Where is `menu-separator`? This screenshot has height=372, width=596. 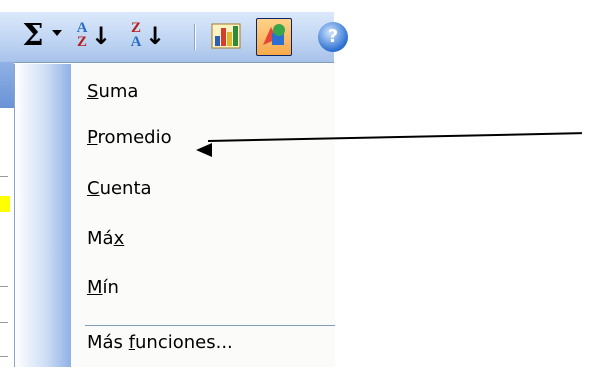 menu-separator is located at coordinates (210, 325).